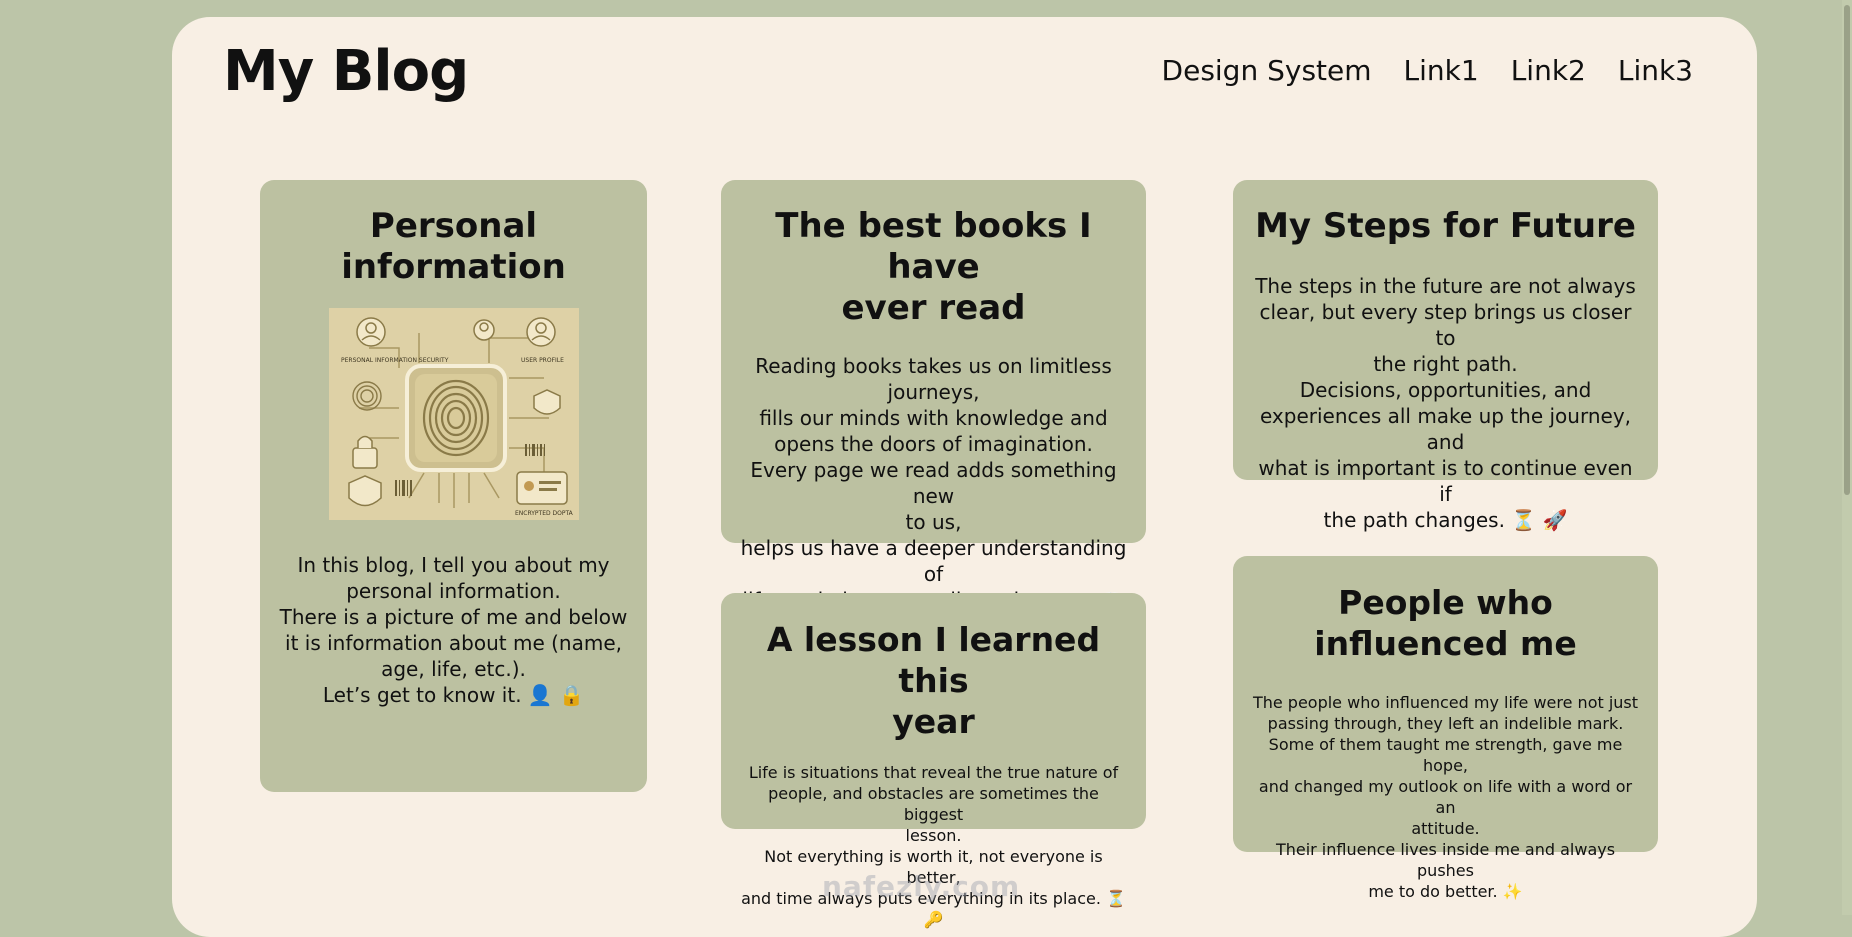 The image size is (1852, 937). I want to click on image-label-profile: USER PROFILE, so click(542, 360).